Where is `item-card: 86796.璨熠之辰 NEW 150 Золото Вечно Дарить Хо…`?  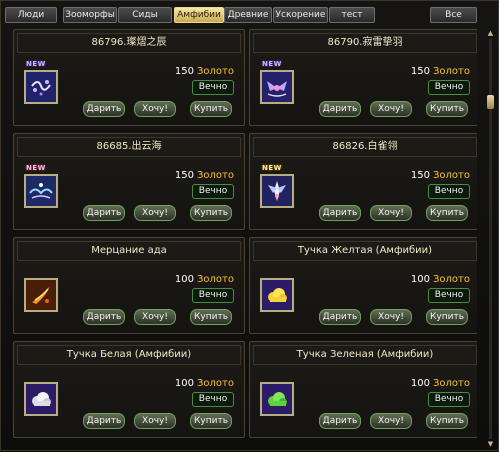
item-card: 86796.璨熠之辰 NEW 150 Золото Вечно Дарить Хо… is located at coordinates (129, 77).